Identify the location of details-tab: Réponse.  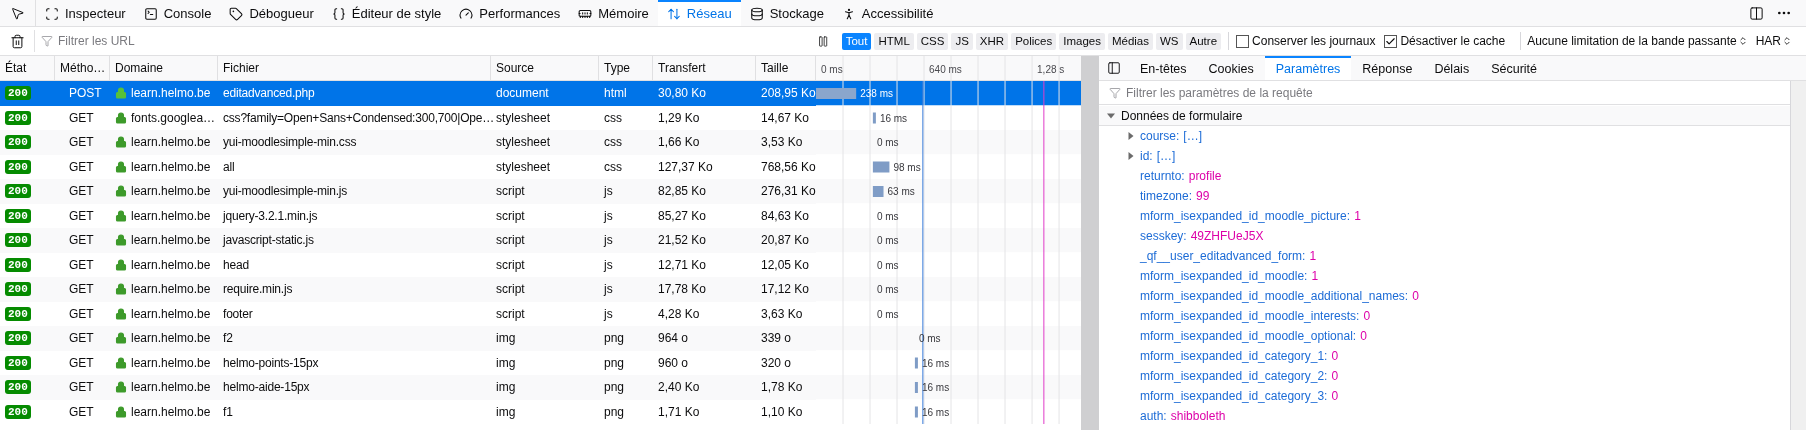
(1387, 68).